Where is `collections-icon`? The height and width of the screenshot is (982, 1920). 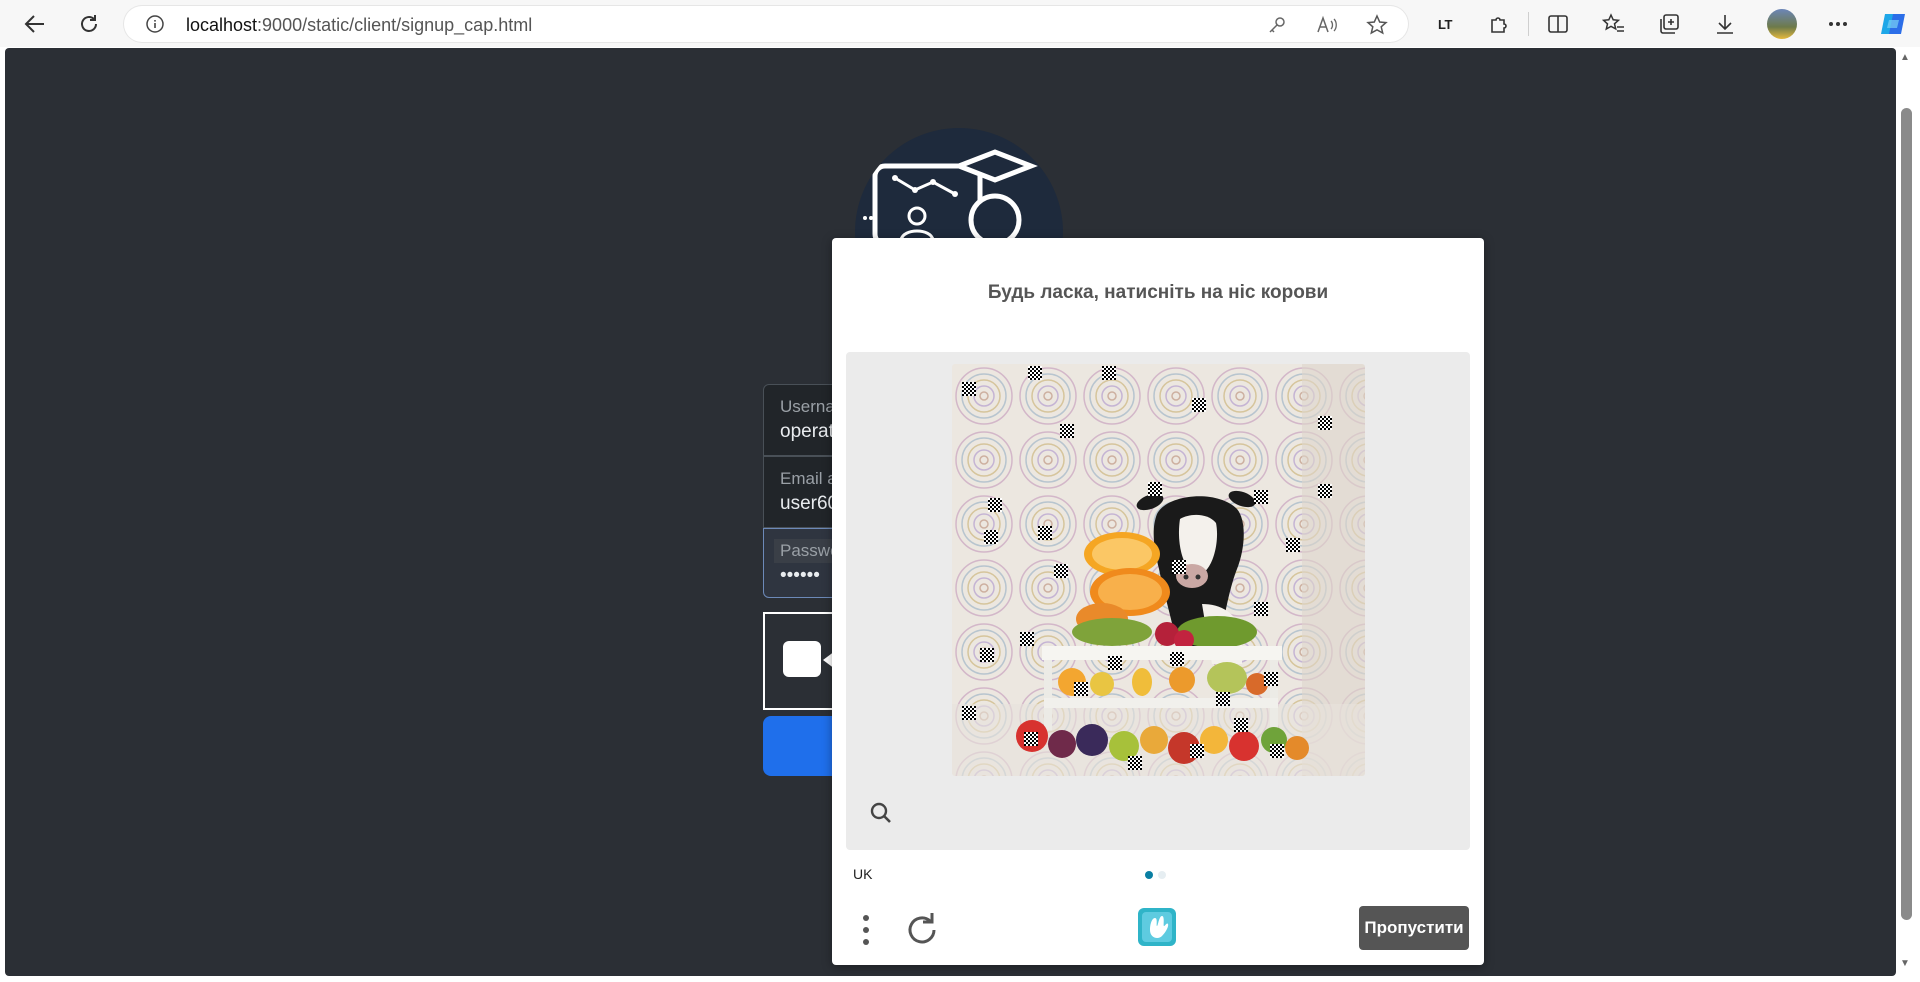
collections-icon is located at coordinates (1669, 24).